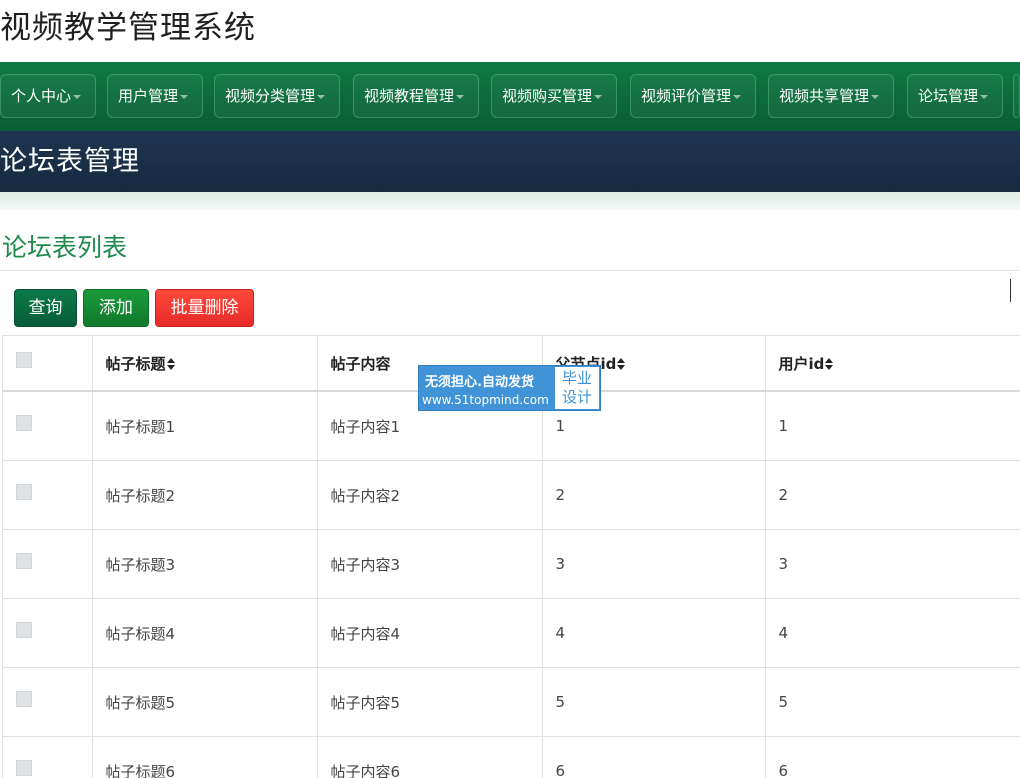 The width and height of the screenshot is (1020, 778). Describe the element at coordinates (429, 702) in the screenshot. I see `post-content-cell: 帖子内容5` at that location.